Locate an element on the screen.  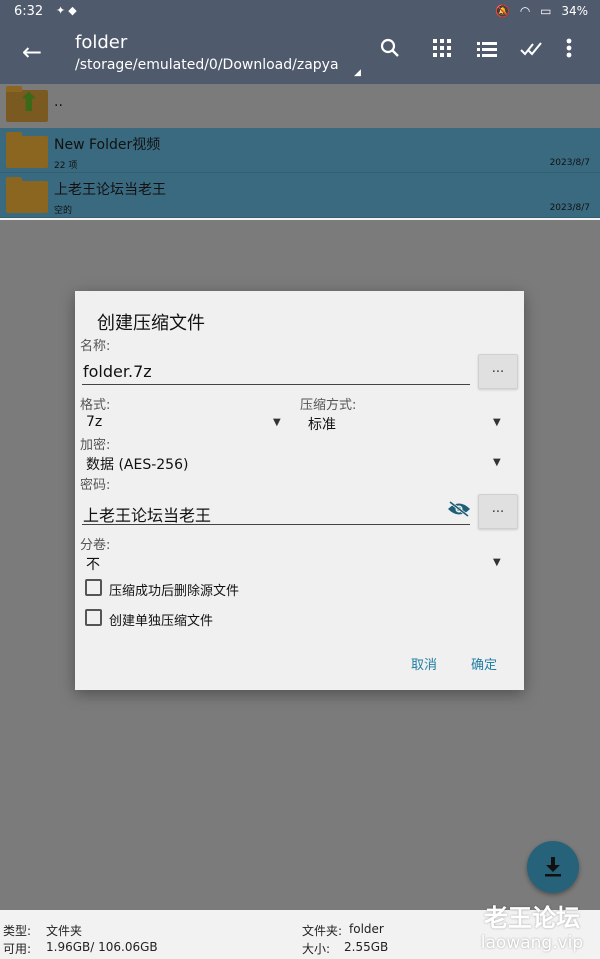
battery-percent: 34% is located at coordinates (574, 11).